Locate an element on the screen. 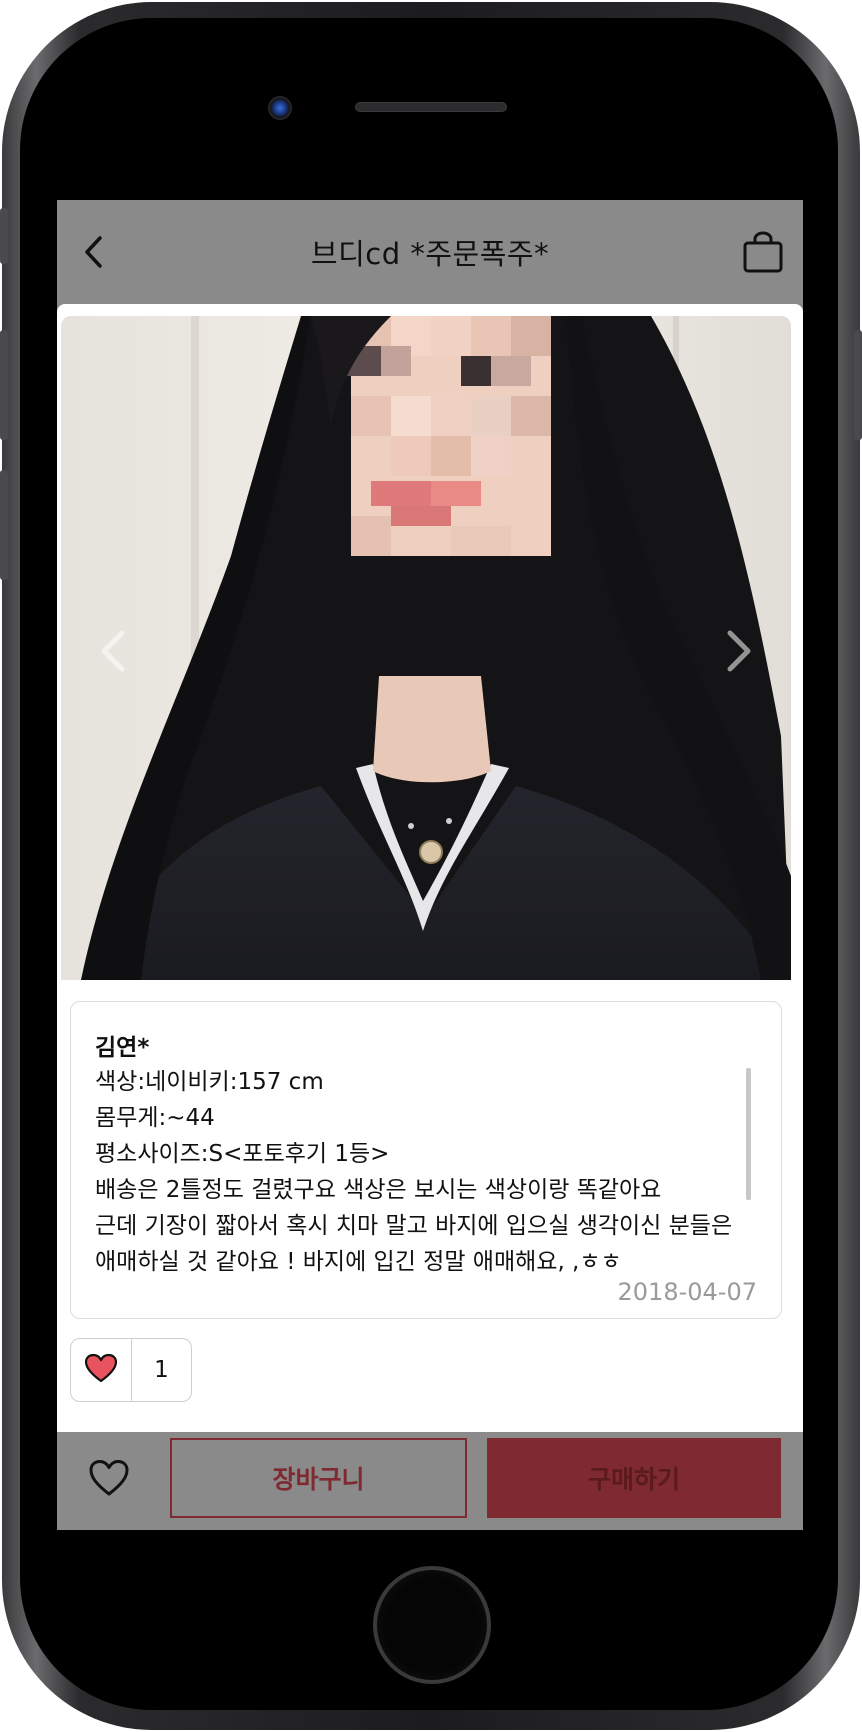  review-line: 색상:네이비키:157 cm is located at coordinates (209, 1082).